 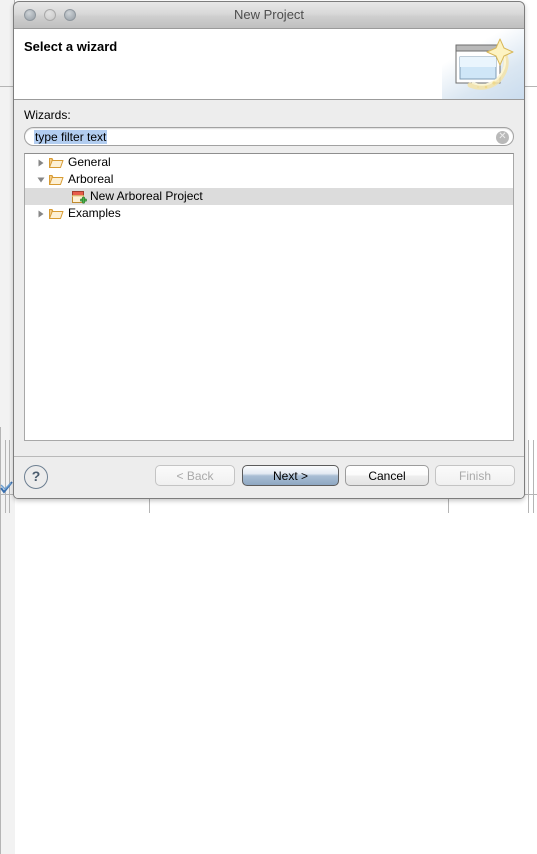 I want to click on window-title: New Project, so click(x=269, y=14).